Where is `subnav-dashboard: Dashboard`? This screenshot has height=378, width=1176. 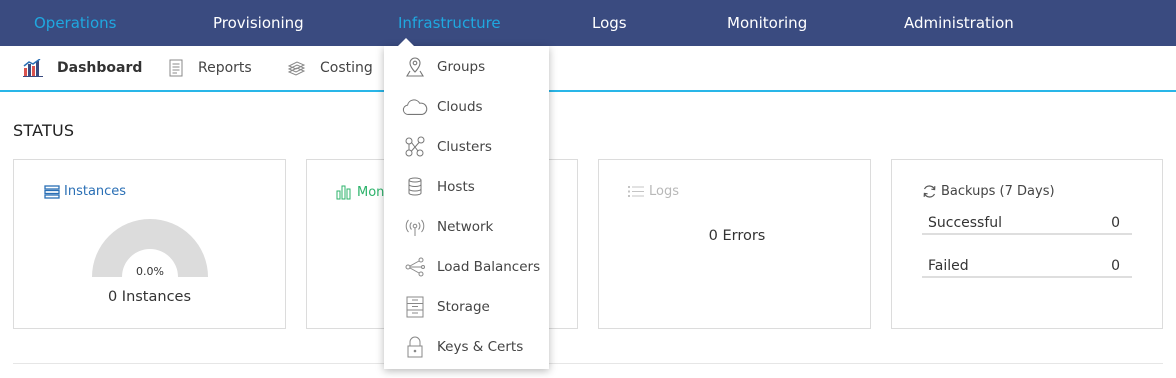 subnav-dashboard: Dashboard is located at coordinates (82, 68).